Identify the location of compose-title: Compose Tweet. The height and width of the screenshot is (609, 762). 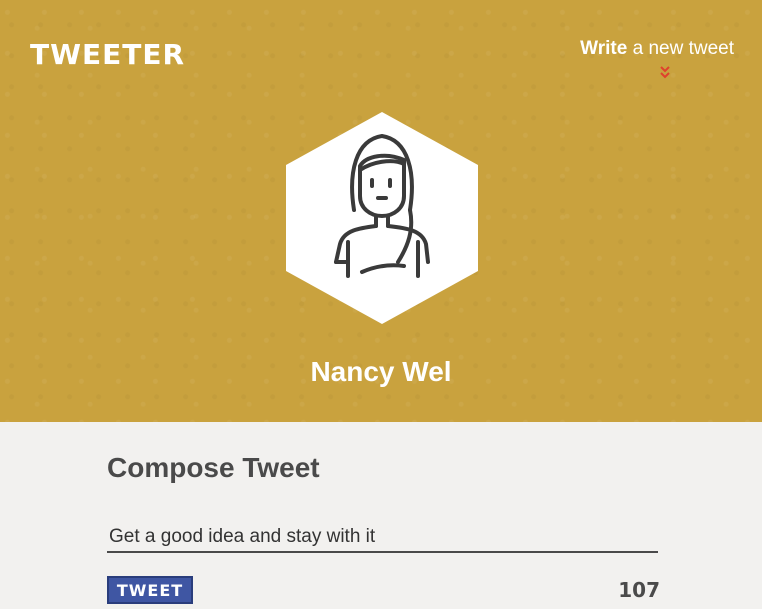
(213, 467).